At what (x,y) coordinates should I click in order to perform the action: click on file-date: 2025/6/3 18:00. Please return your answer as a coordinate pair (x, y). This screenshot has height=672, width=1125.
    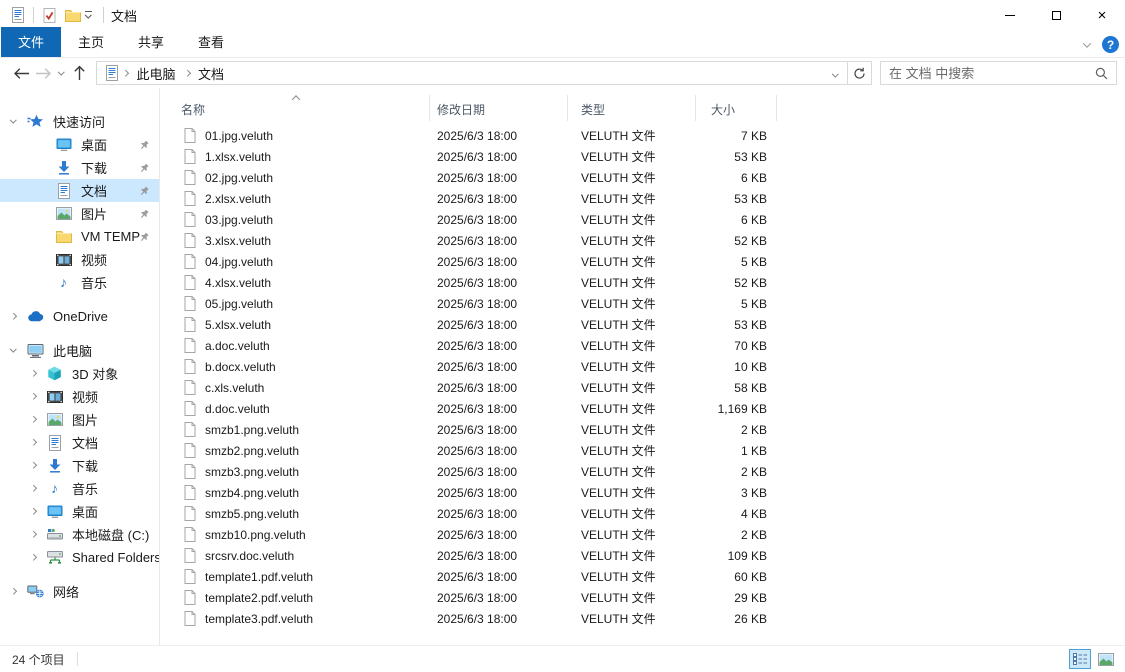
    Looking at the image, I should click on (477, 387).